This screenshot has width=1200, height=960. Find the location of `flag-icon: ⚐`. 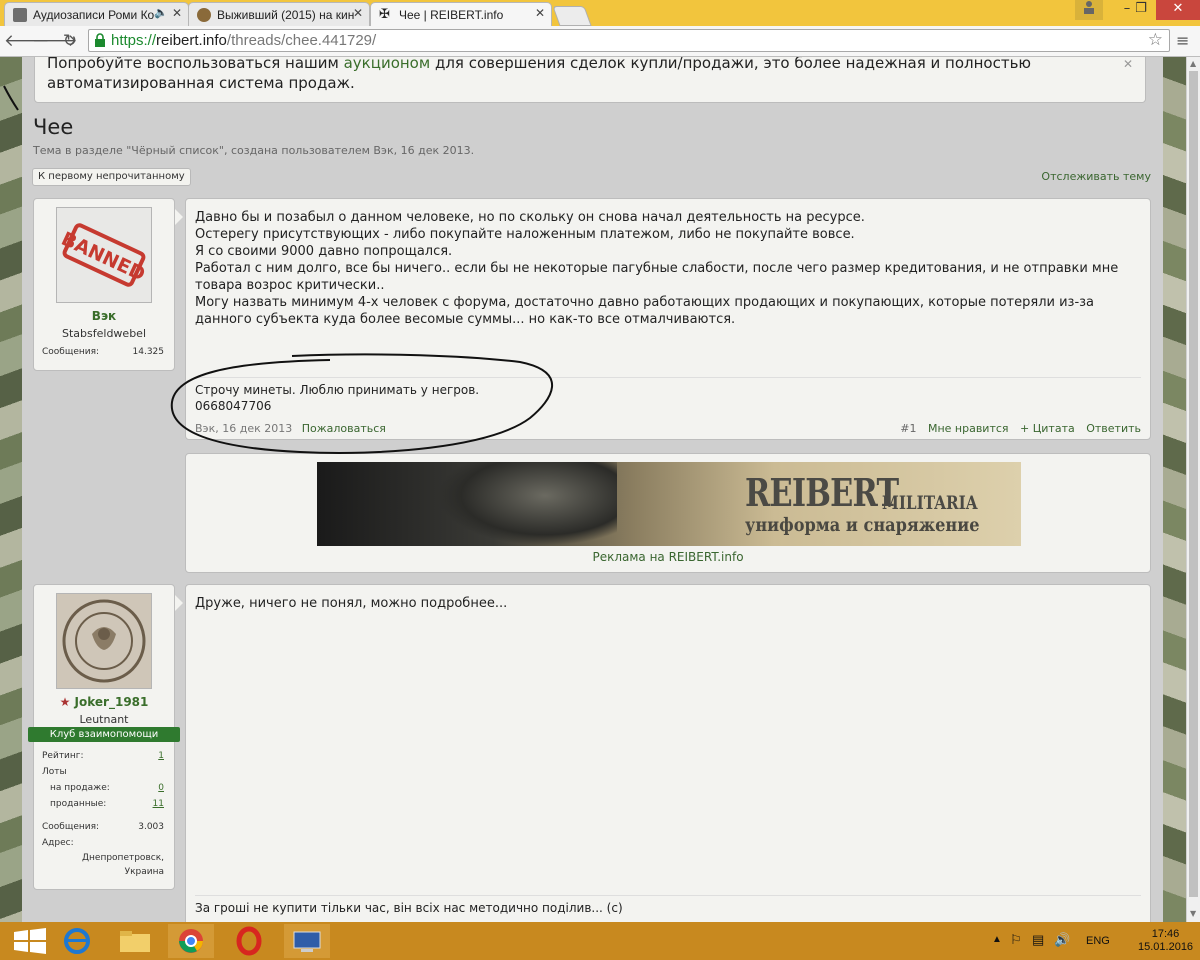

flag-icon: ⚐ is located at coordinates (1016, 940).